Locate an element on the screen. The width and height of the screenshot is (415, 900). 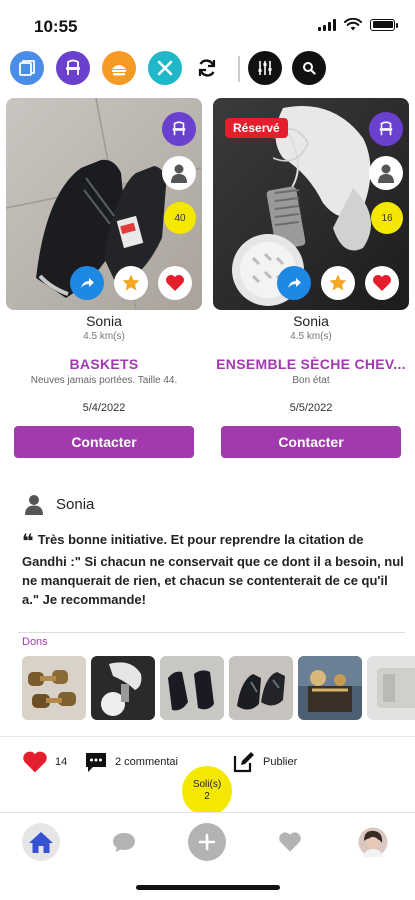
status-time: 10:55 is located at coordinates (56, 26).